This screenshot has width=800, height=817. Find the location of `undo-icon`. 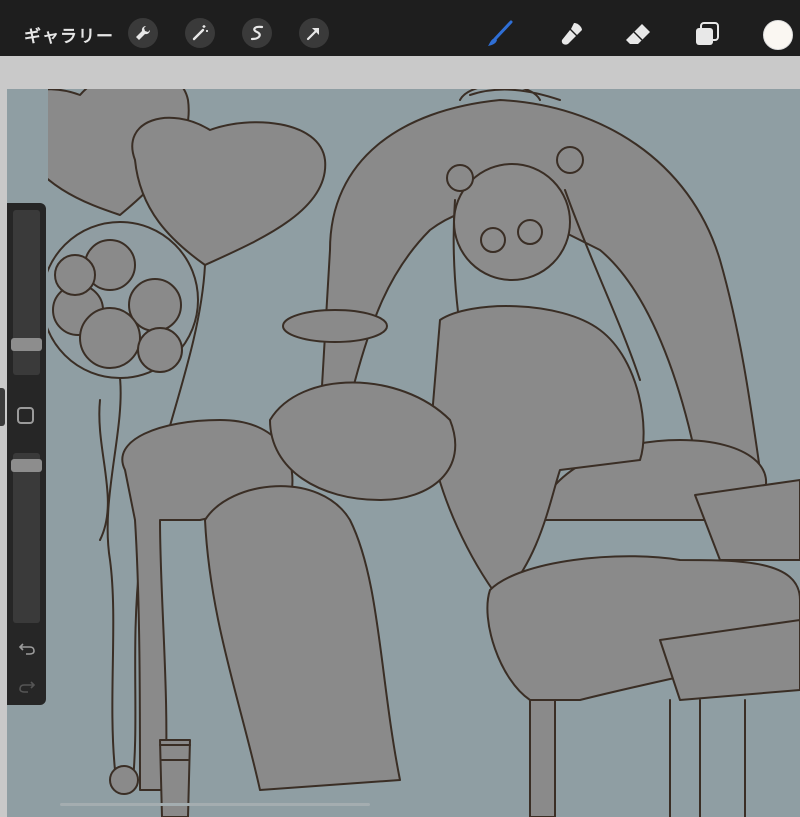

undo-icon is located at coordinates (27, 648).